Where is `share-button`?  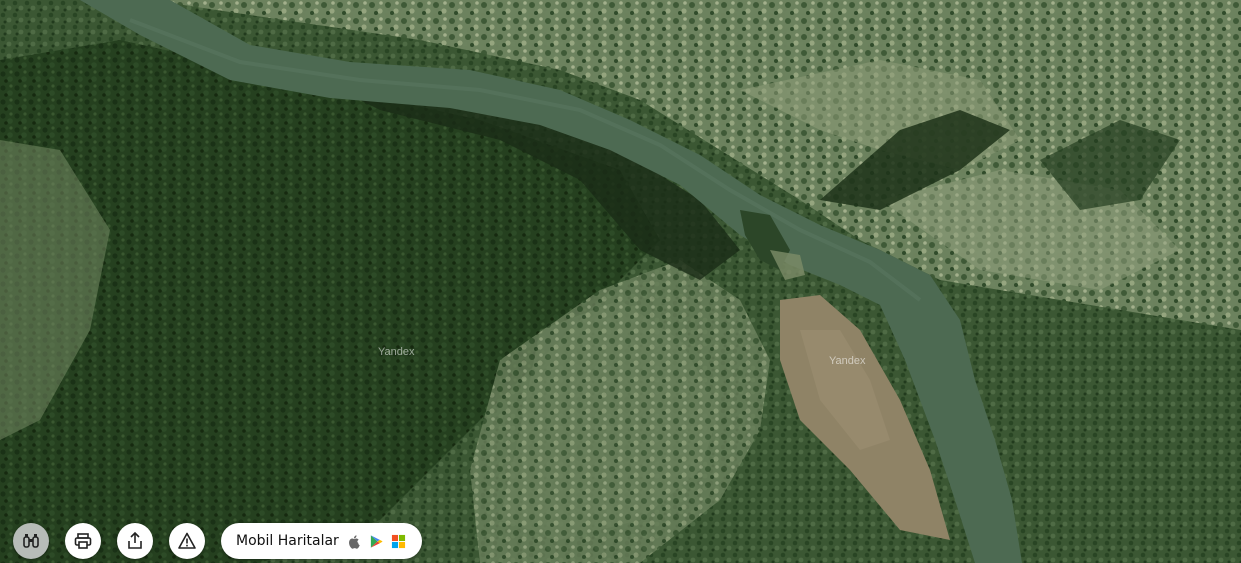
share-button is located at coordinates (135, 541).